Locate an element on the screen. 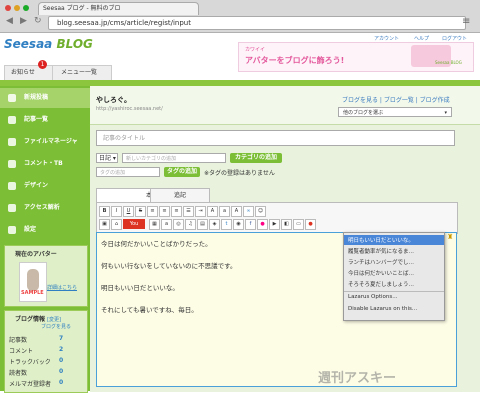  align-left-icon: ≡ is located at coordinates (152, 211).